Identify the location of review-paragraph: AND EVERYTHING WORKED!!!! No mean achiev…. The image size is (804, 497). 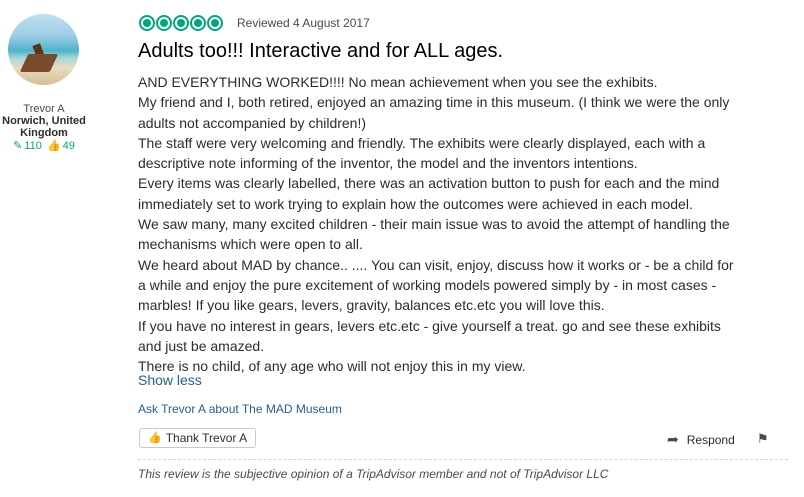
(398, 82).